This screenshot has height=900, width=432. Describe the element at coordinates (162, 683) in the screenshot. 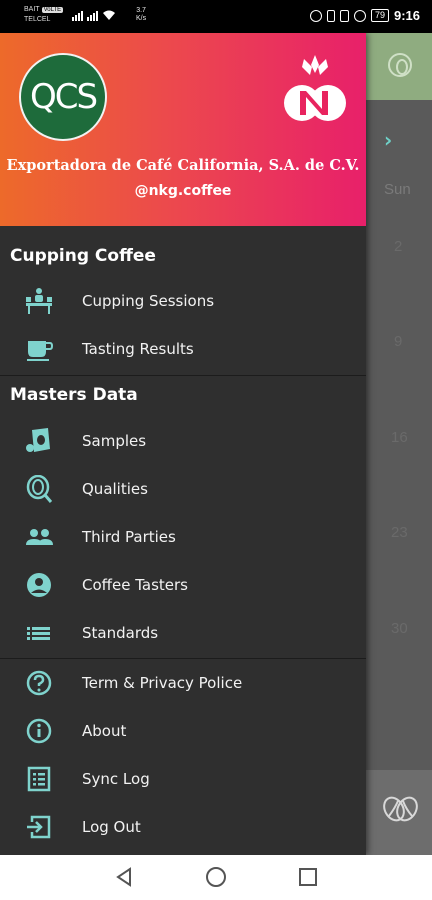

I see `menu-item-label: Term & Privacy Police` at that location.